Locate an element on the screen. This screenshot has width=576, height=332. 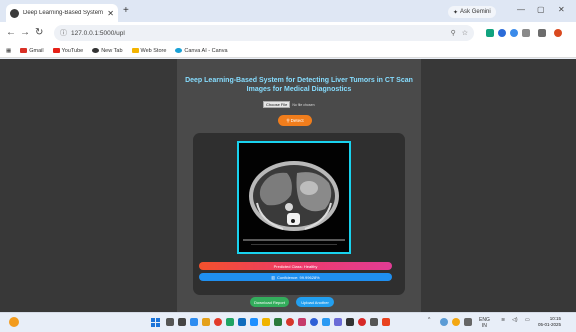
upload-another-button: Upload Another is located at coordinates (315, 302).